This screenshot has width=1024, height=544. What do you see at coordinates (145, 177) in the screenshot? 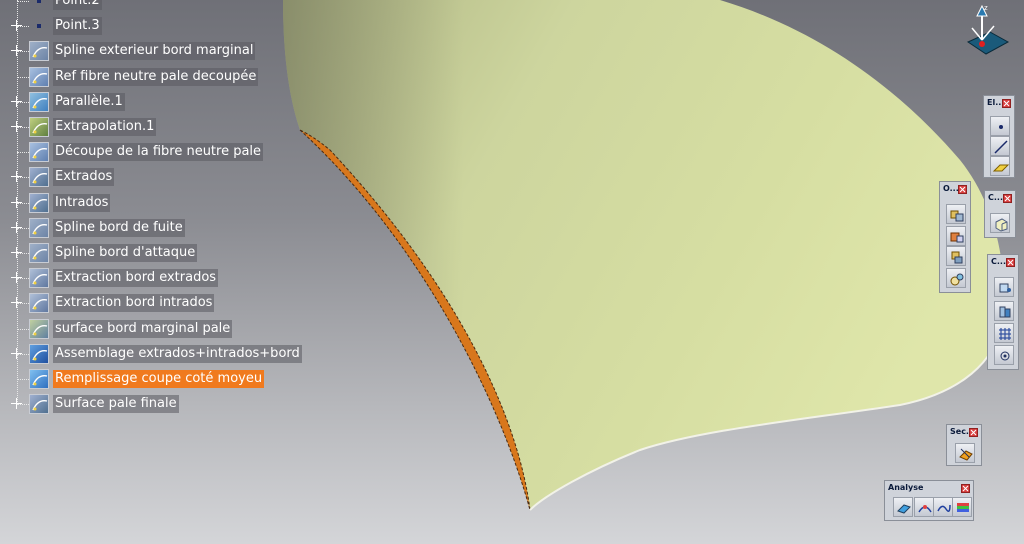
I see `tree-item: Extrados` at bounding box center [145, 177].